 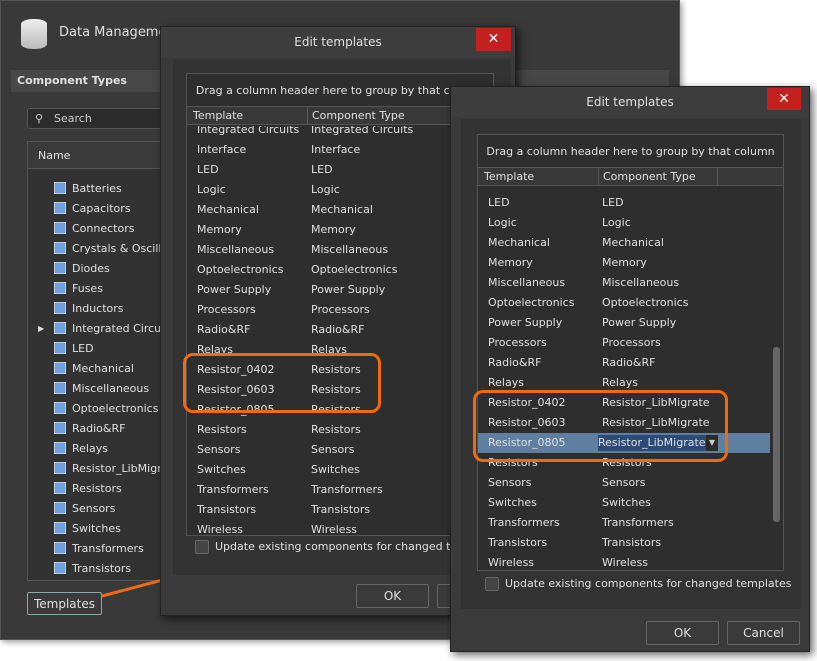 I want to click on cell-template: Switches, so click(x=512, y=502).